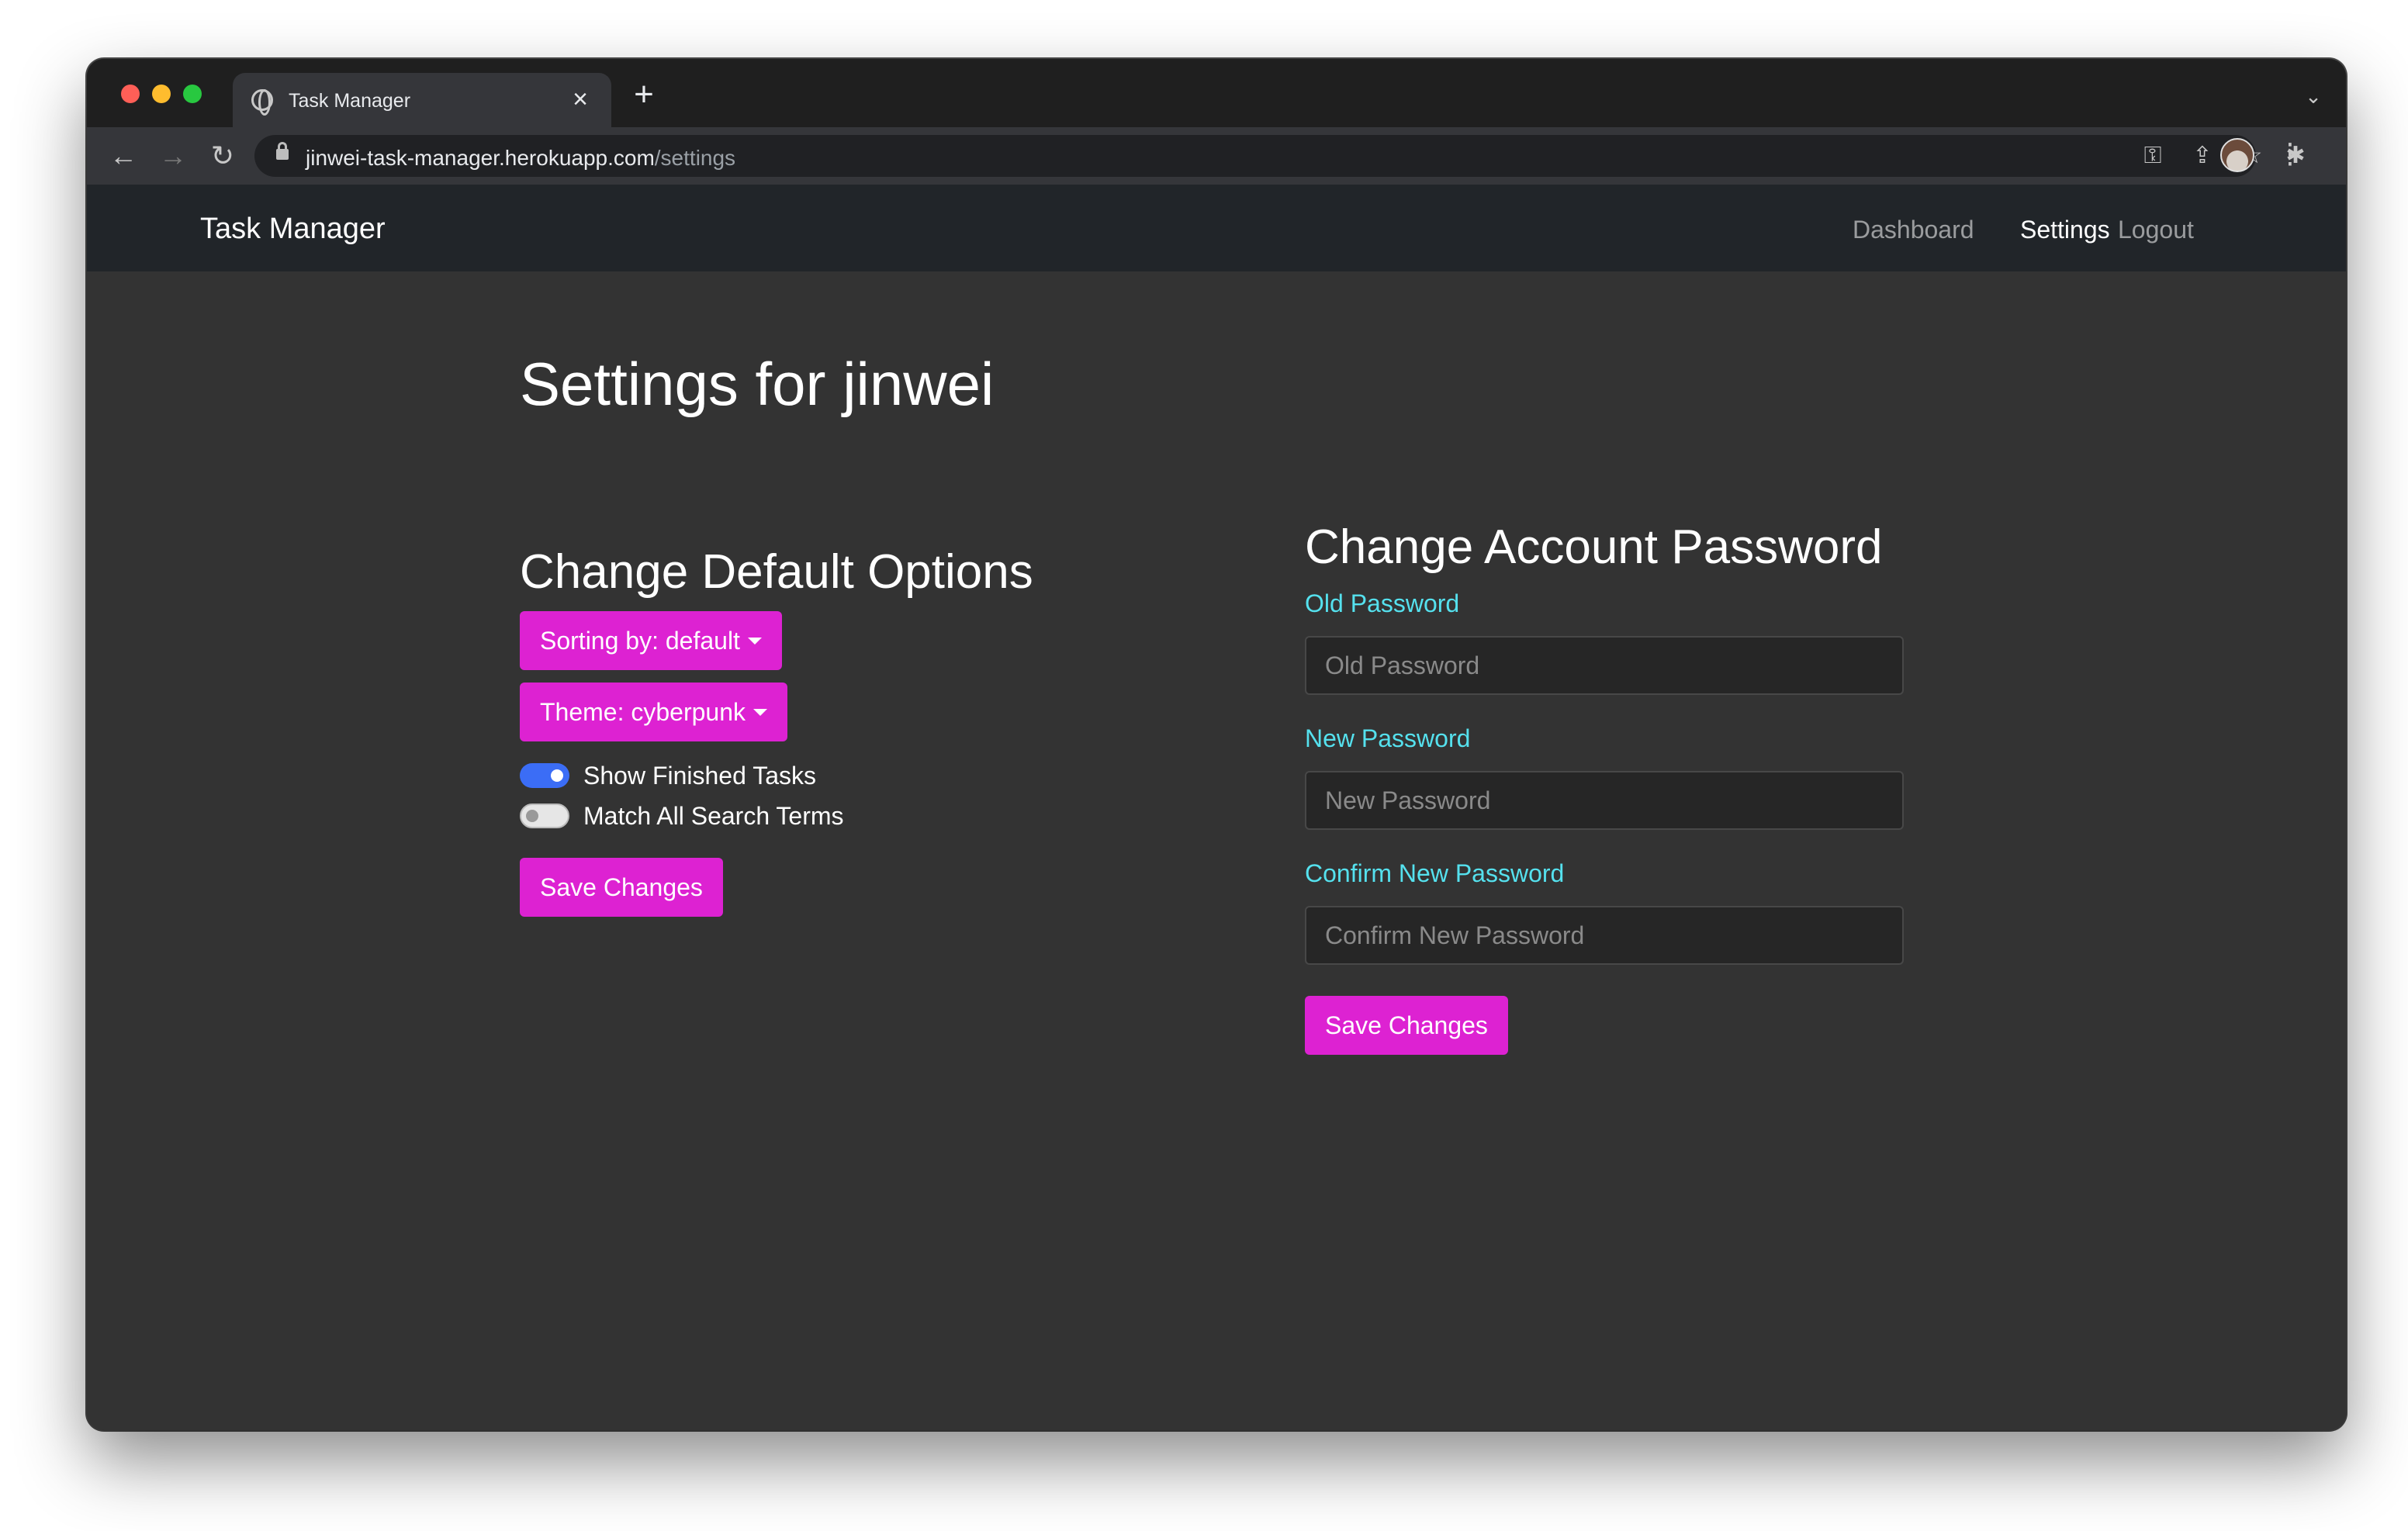 The height and width of the screenshot is (1531, 2408). What do you see at coordinates (1406, 1025) in the screenshot?
I see `save-password-button: Save Changes` at bounding box center [1406, 1025].